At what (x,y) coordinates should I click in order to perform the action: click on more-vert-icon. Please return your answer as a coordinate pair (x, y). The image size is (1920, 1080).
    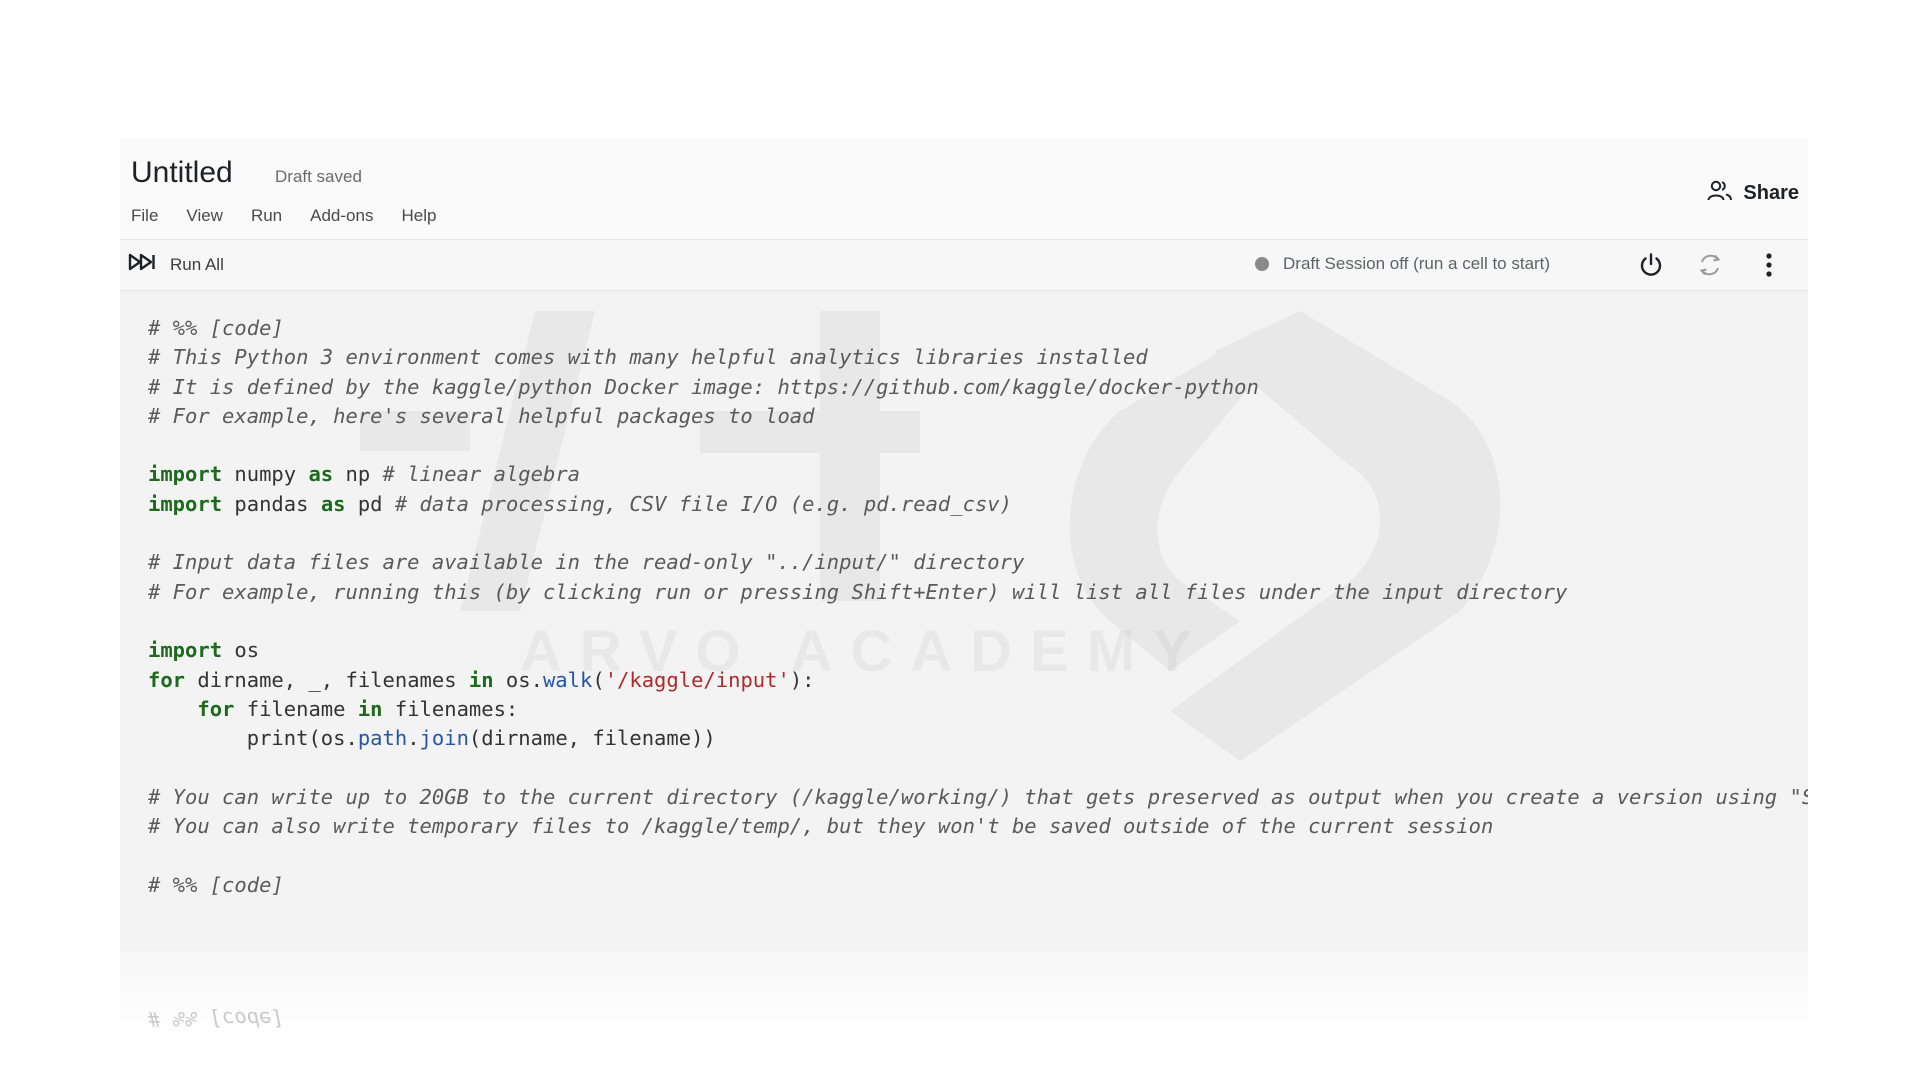
    Looking at the image, I should click on (1769, 265).